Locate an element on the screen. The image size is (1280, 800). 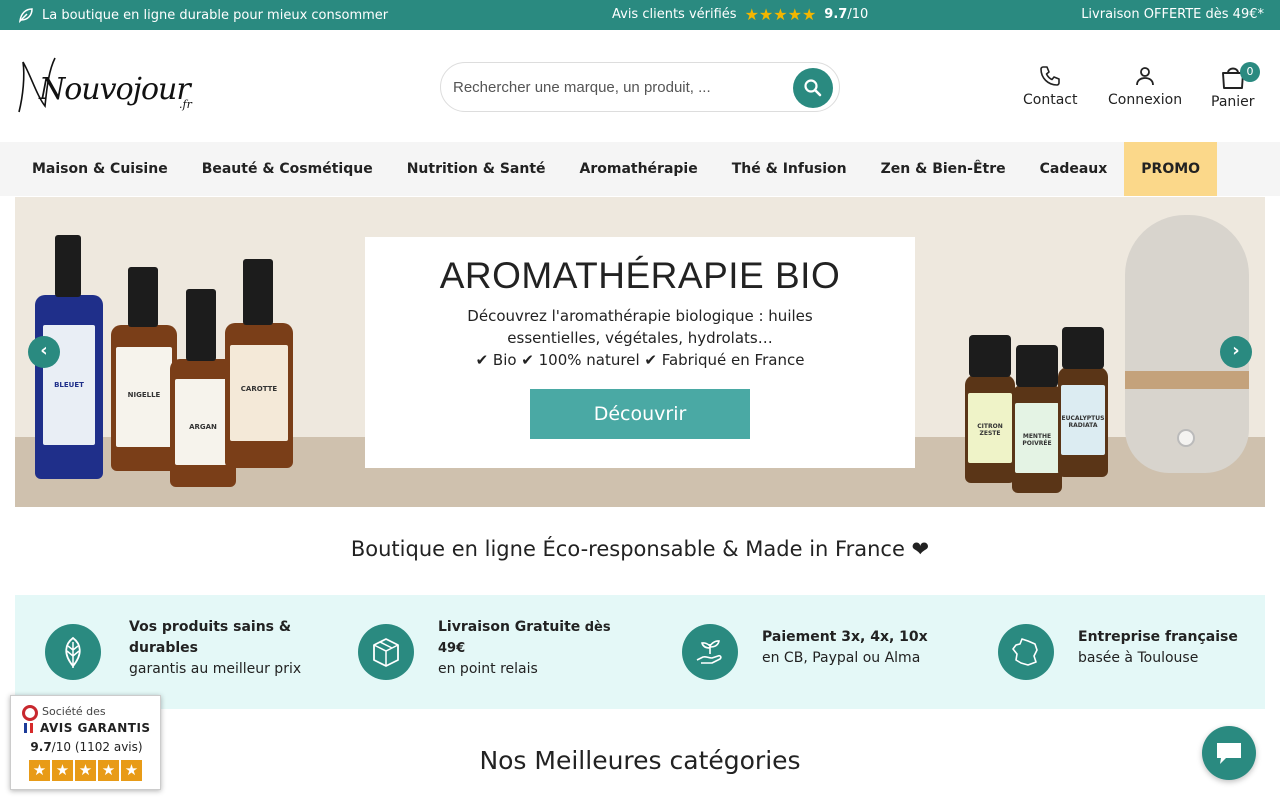
search-icon is located at coordinates (813, 88).